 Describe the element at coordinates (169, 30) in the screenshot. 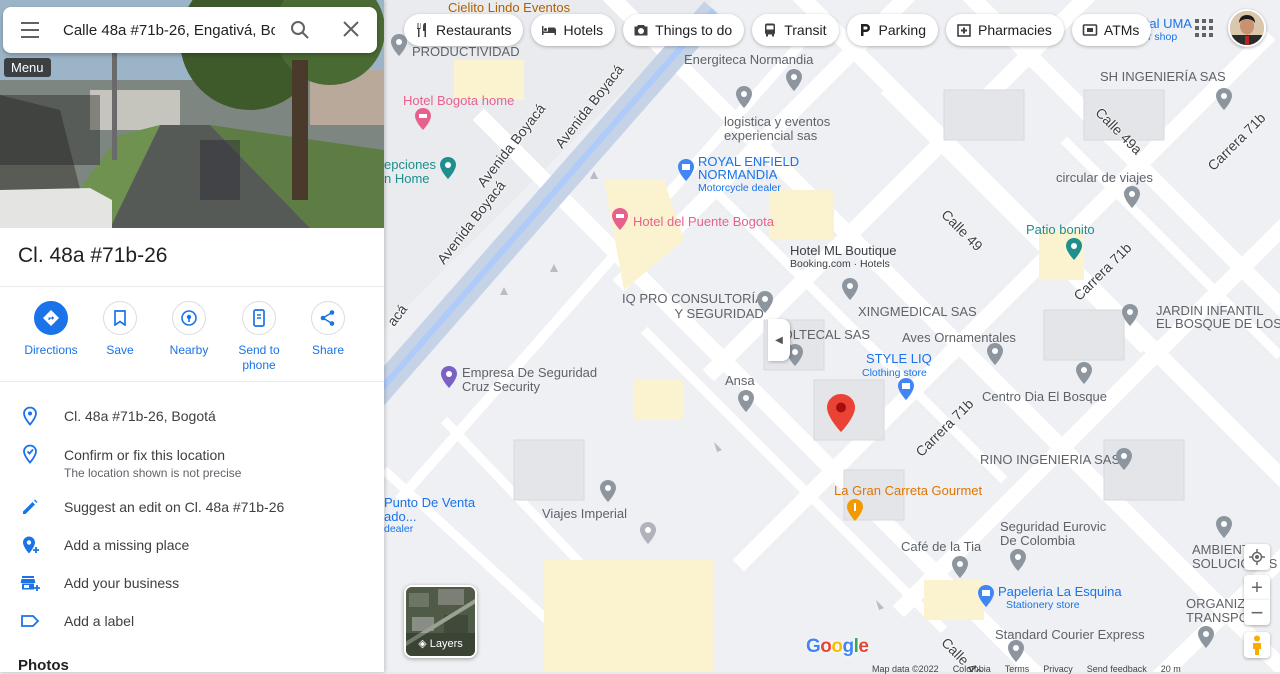

I see `search-input` at that location.